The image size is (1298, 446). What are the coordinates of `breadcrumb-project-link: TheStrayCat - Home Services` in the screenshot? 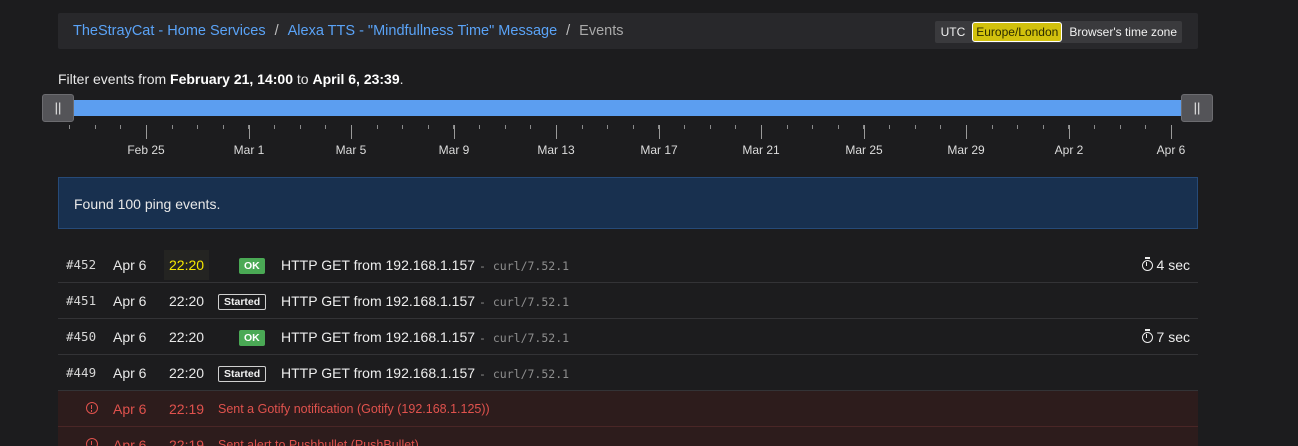 It's located at (169, 31).